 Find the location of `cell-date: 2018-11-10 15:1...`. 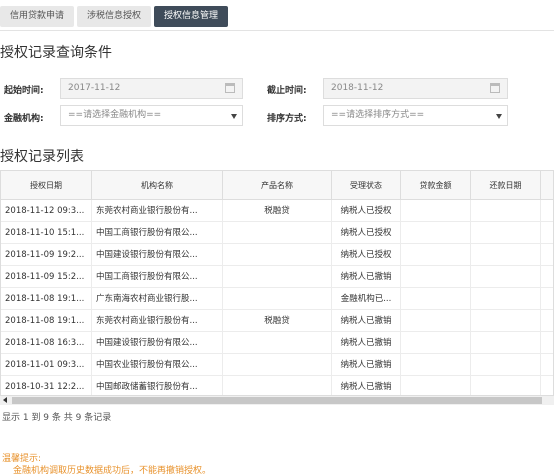

cell-date: 2018-11-10 15:1... is located at coordinates (46, 233).